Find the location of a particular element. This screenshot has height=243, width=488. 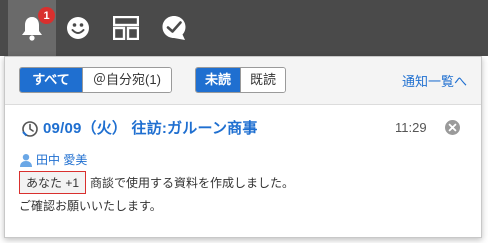

smiley-icon is located at coordinates (78, 28).